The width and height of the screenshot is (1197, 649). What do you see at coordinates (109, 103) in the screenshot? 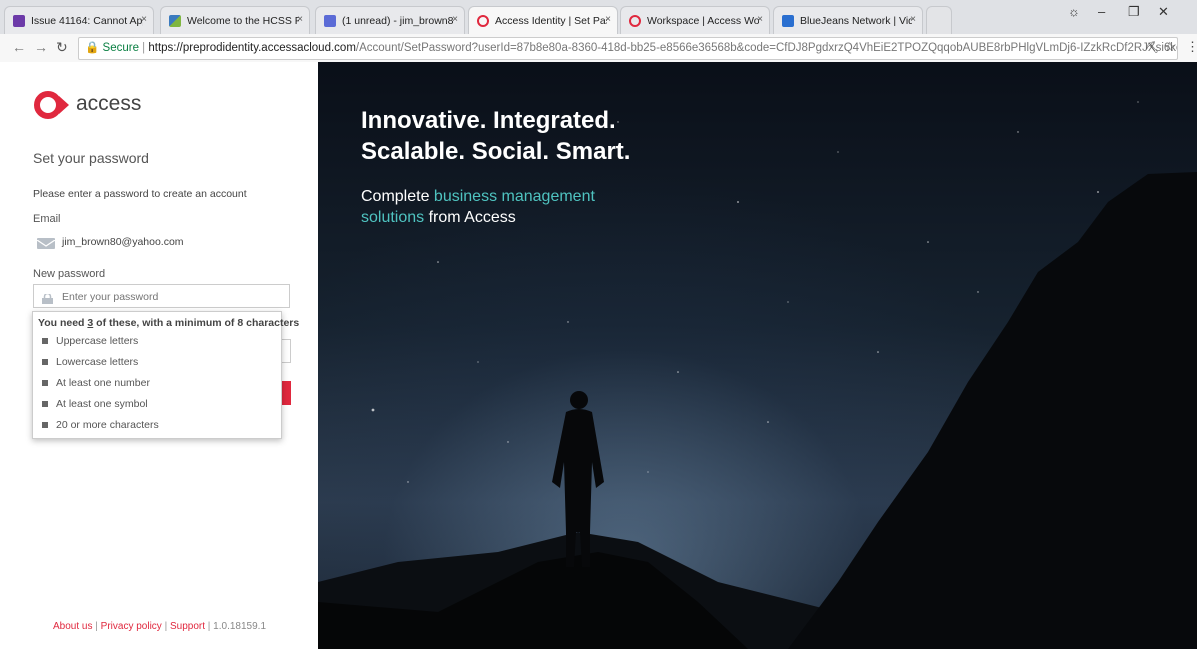
I see `brand-name: access` at bounding box center [109, 103].